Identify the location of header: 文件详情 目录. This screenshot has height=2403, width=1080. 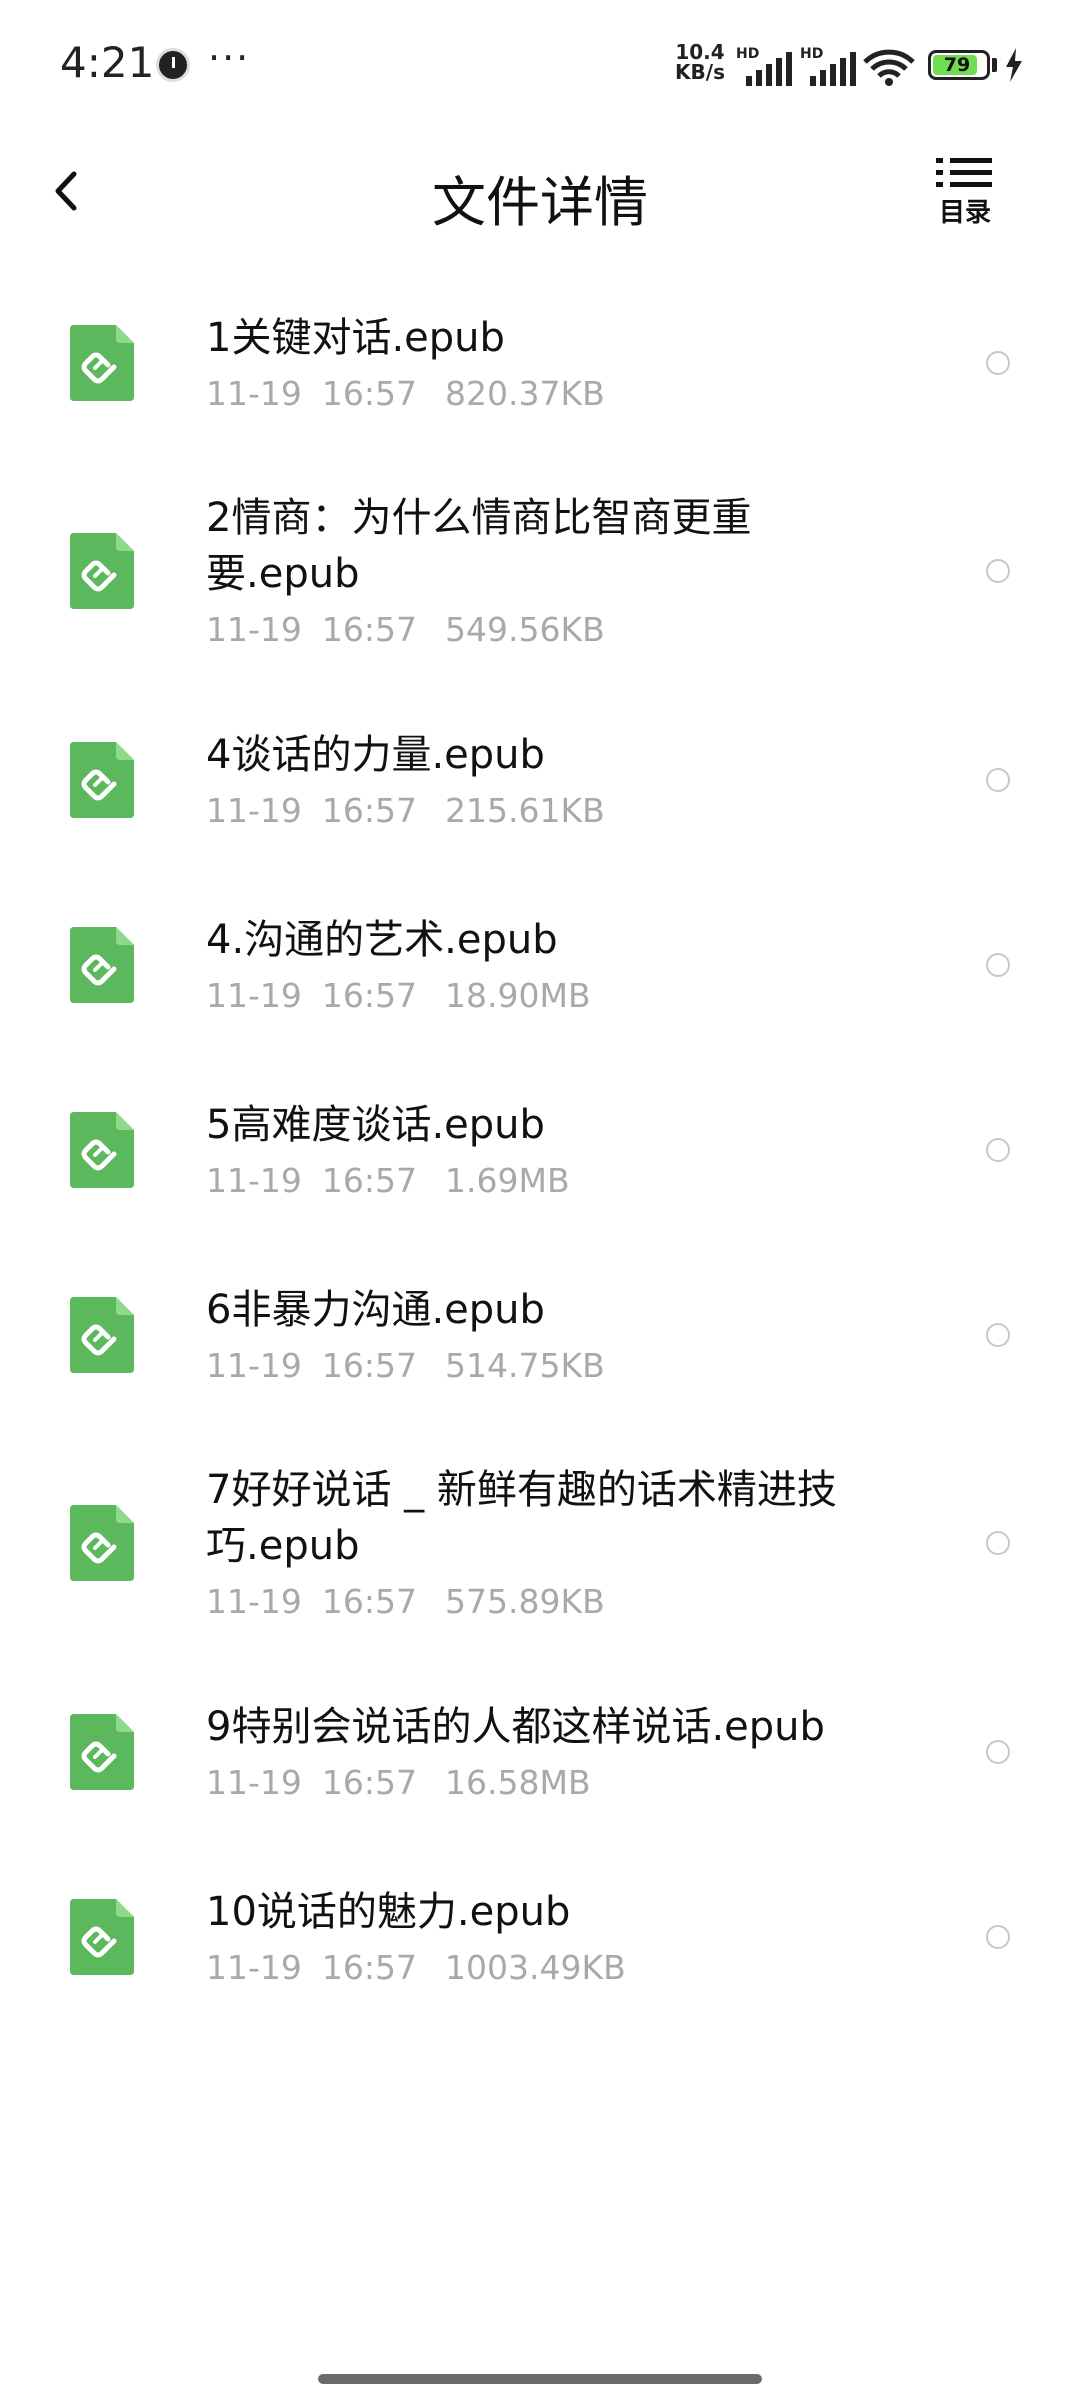
(540, 190).